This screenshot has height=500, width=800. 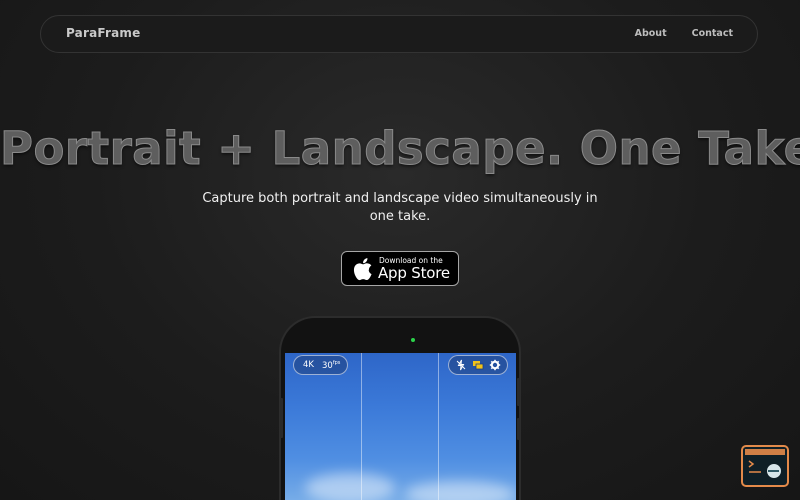 What do you see at coordinates (651, 33) in the screenshot?
I see `nav-link-about: About` at bounding box center [651, 33].